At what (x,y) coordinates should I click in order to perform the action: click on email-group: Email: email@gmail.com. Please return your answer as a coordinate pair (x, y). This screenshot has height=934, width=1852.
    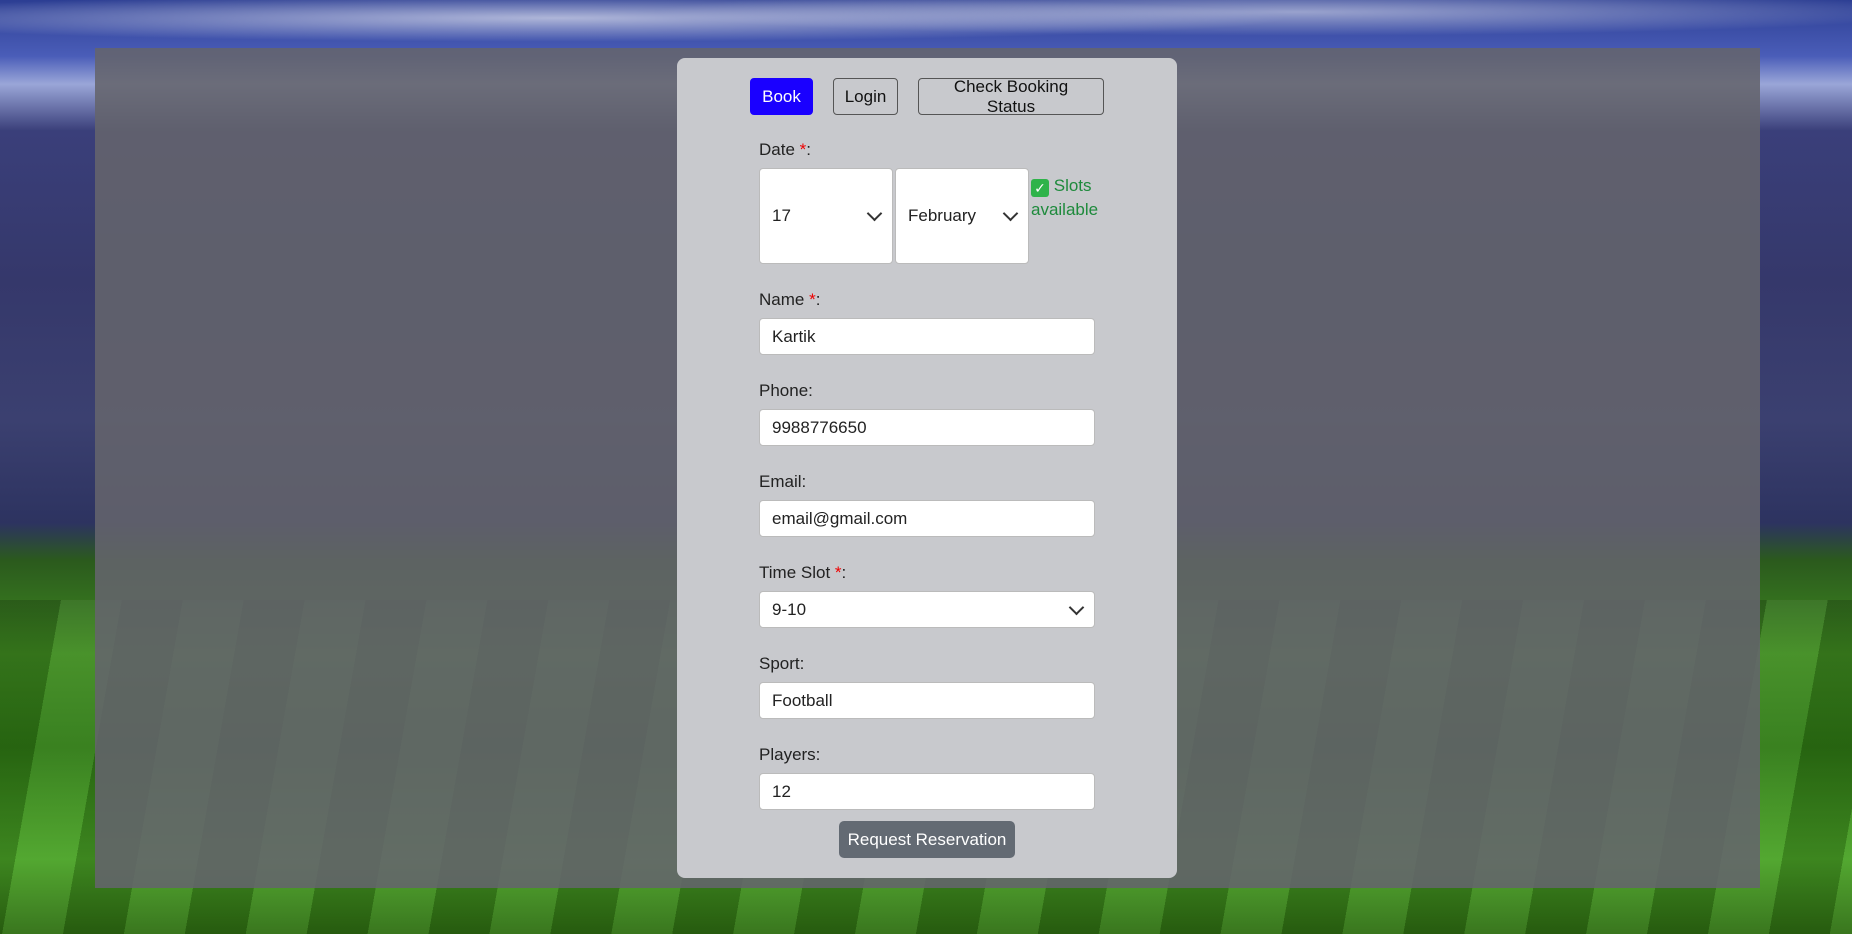
    Looking at the image, I should click on (927, 503).